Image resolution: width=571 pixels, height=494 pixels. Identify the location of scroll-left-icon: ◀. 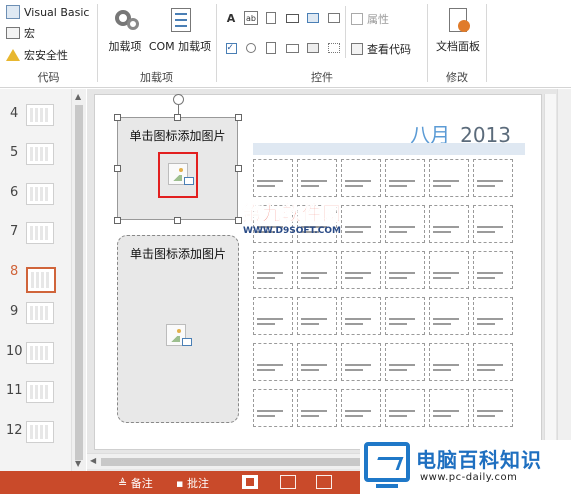
(93, 460).